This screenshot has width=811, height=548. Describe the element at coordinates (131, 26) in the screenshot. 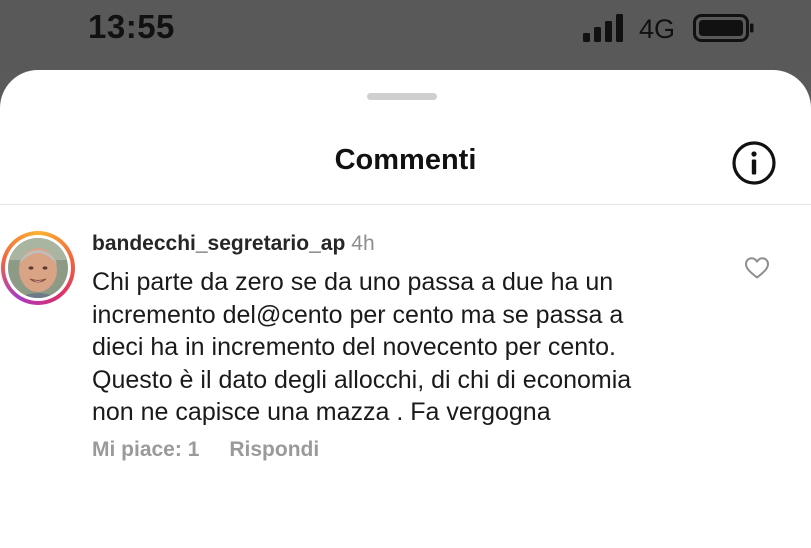

I see `status-time: 13:55` at that location.